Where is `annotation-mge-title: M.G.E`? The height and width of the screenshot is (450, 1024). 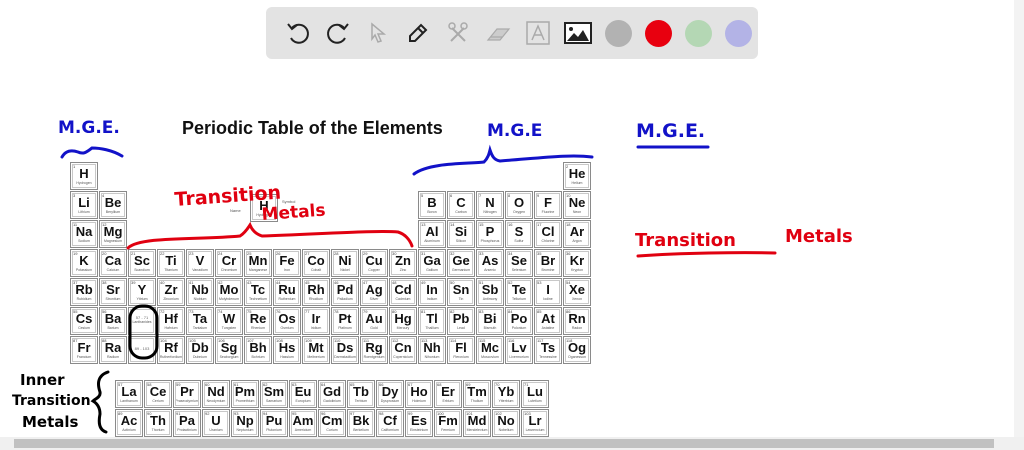 annotation-mge-title: M.G.E is located at coordinates (514, 131).